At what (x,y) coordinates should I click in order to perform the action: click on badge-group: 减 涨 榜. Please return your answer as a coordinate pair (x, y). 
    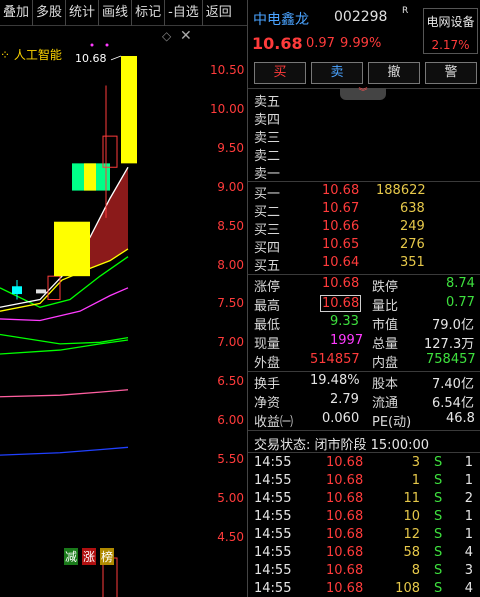
    Looking at the image, I should click on (89, 556).